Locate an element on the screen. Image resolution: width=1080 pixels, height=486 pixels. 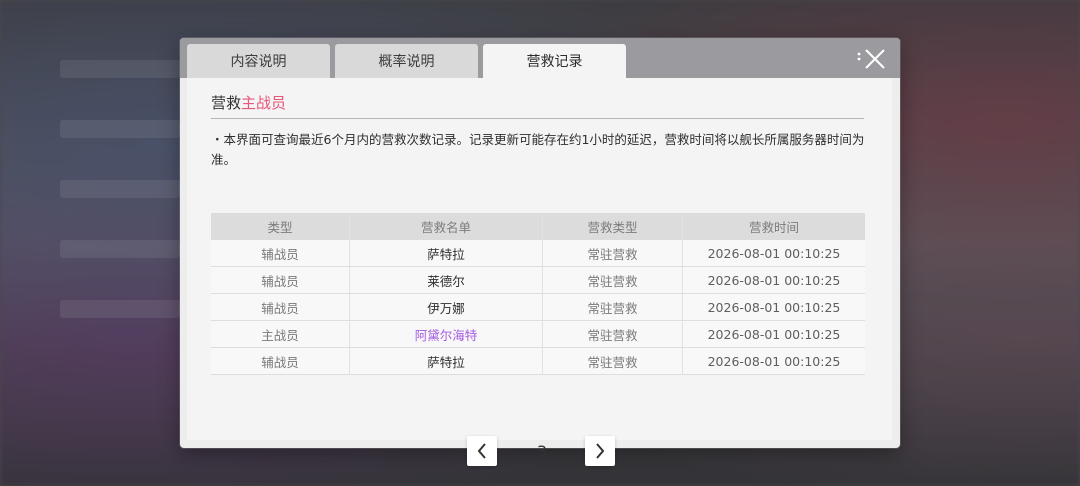
chevron-left-icon is located at coordinates (481, 451).